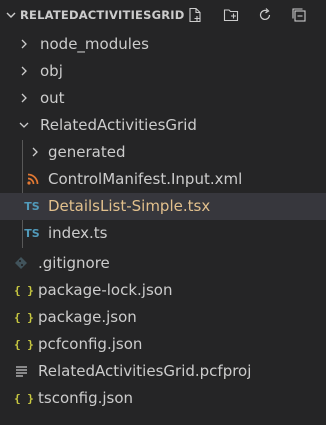 Image resolution: width=326 pixels, height=425 pixels. Describe the element at coordinates (163, 71) in the screenshot. I see `tree-folder-obj: obj` at that location.